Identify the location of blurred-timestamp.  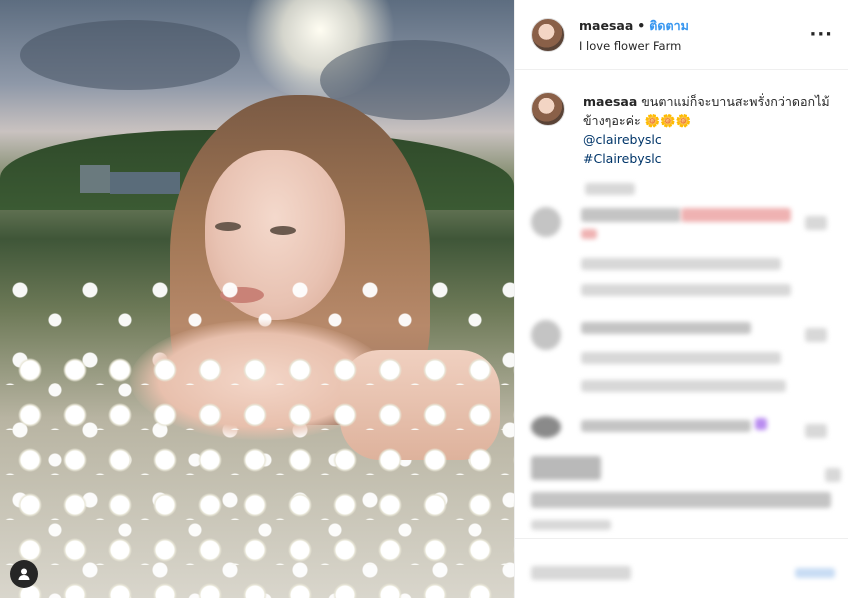
(610, 189).